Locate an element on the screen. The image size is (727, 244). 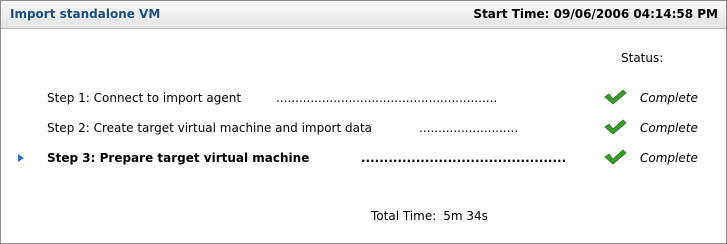
step-3-status: Complete is located at coordinates (669, 158).